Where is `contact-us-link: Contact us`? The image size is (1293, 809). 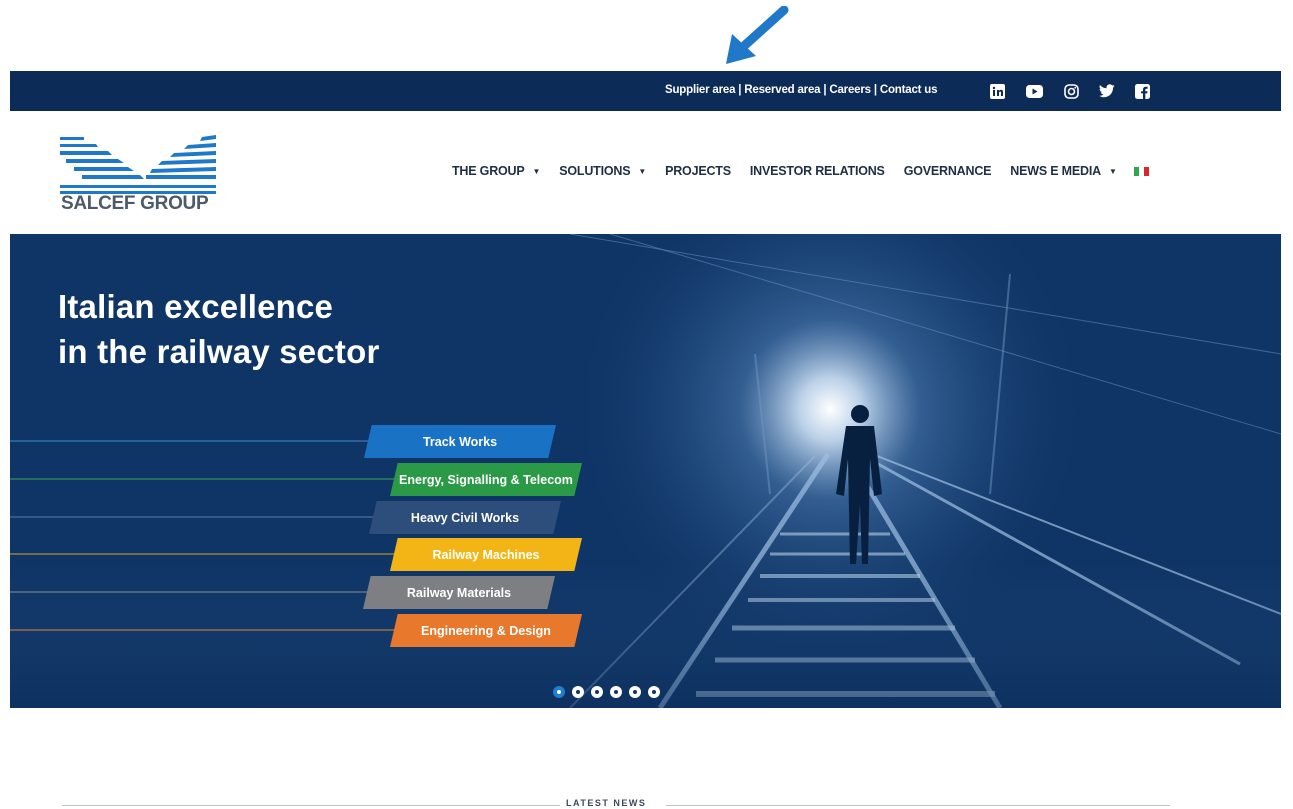 contact-us-link: Contact us is located at coordinates (909, 90).